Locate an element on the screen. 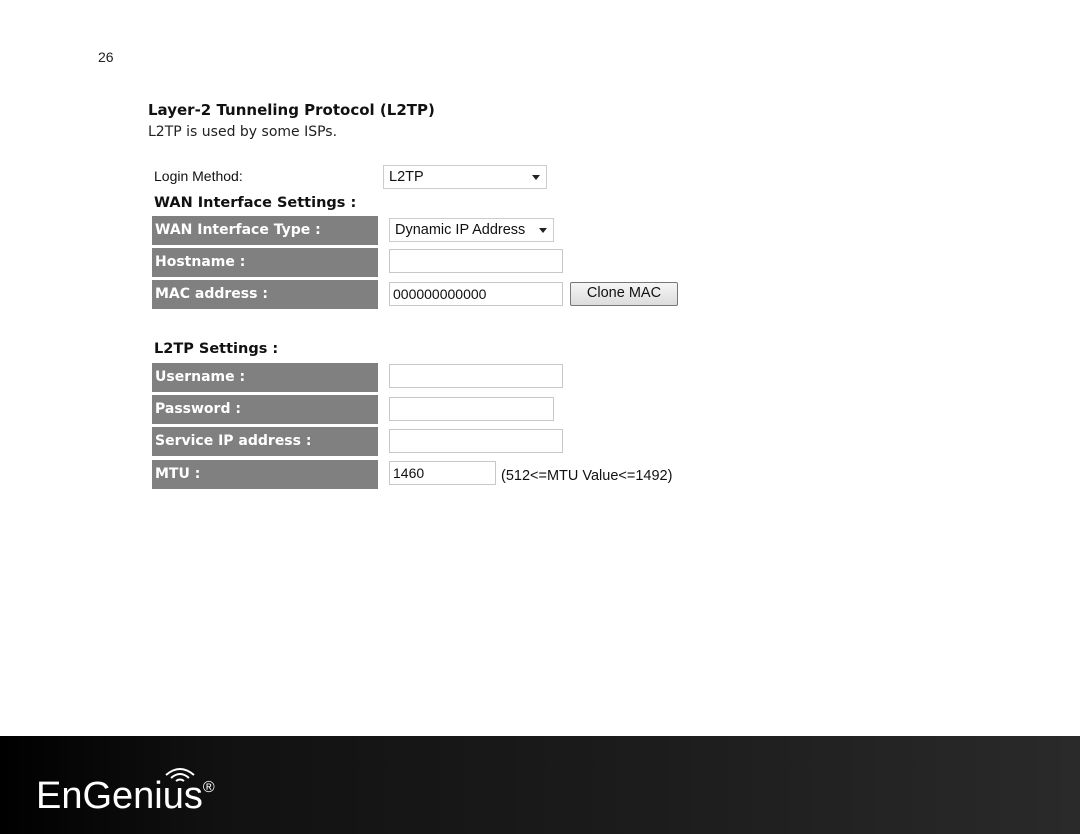 Image resolution: width=1080 pixels, height=834 pixels. login-method-value: L2TP is located at coordinates (406, 177).